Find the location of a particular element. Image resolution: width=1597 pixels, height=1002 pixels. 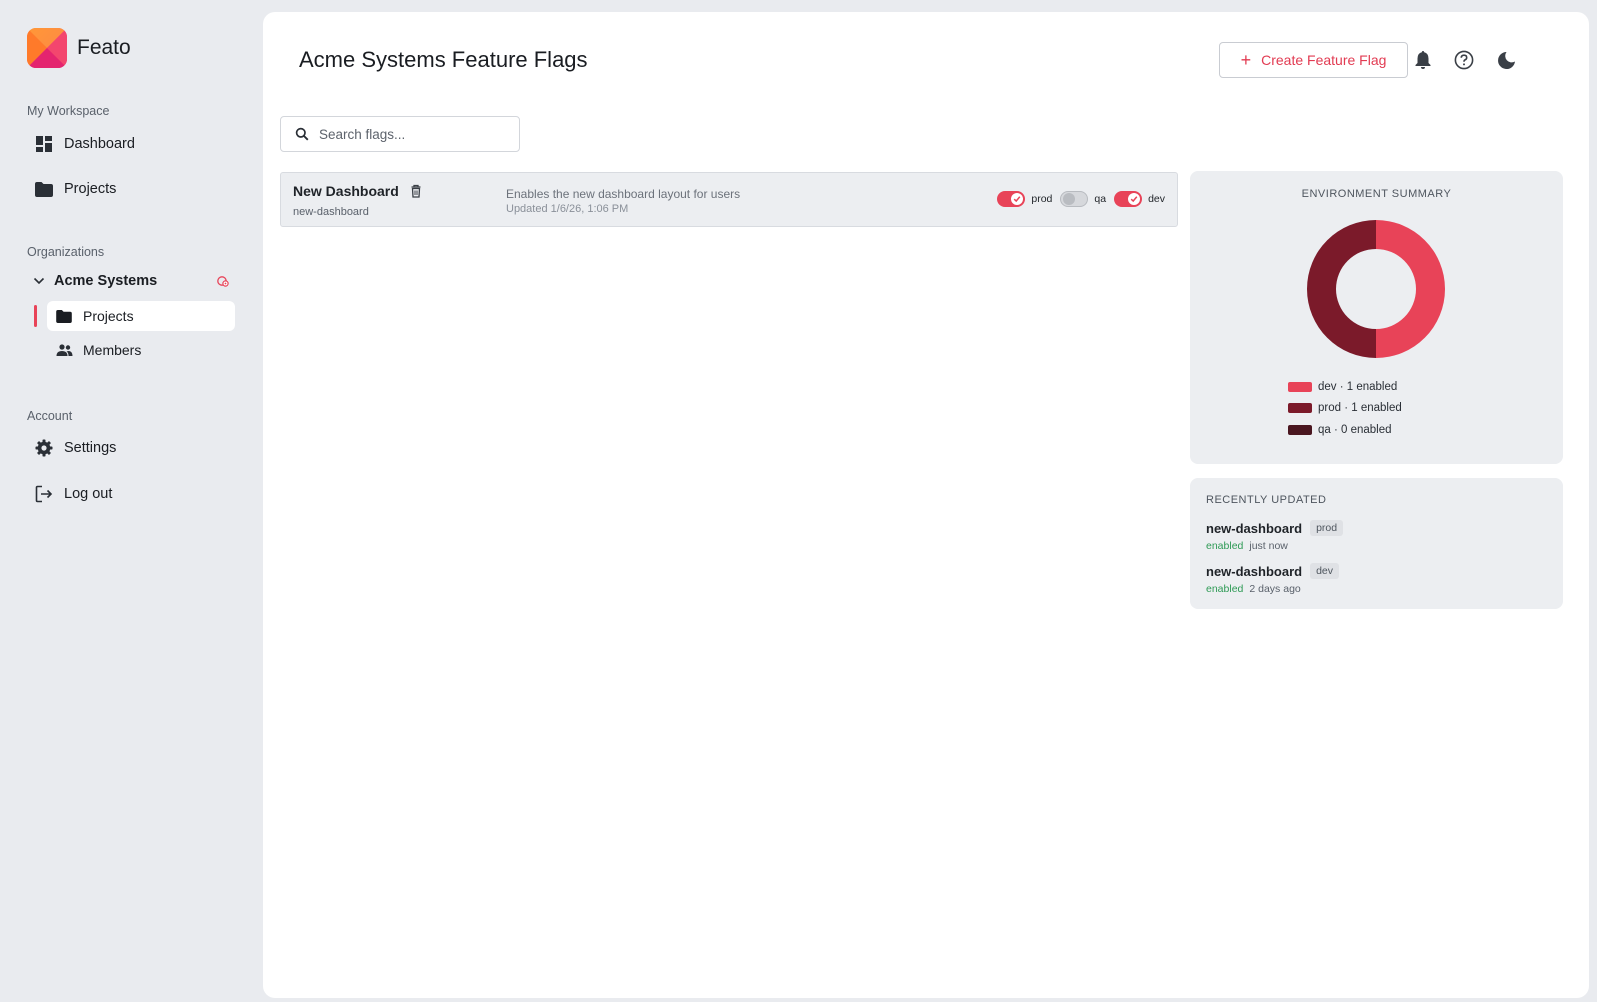

prod-switch is located at coordinates (1011, 199).